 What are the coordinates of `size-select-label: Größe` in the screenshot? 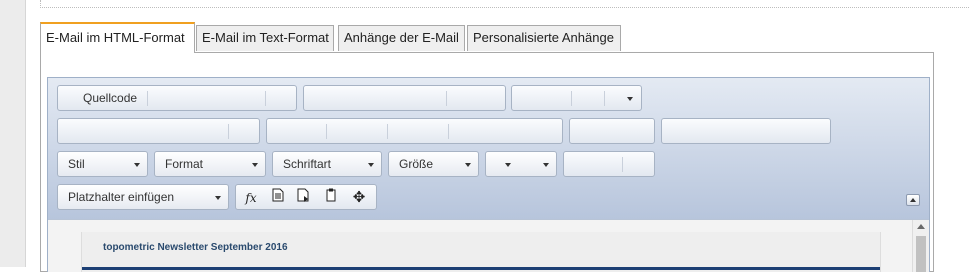 It's located at (416, 164).